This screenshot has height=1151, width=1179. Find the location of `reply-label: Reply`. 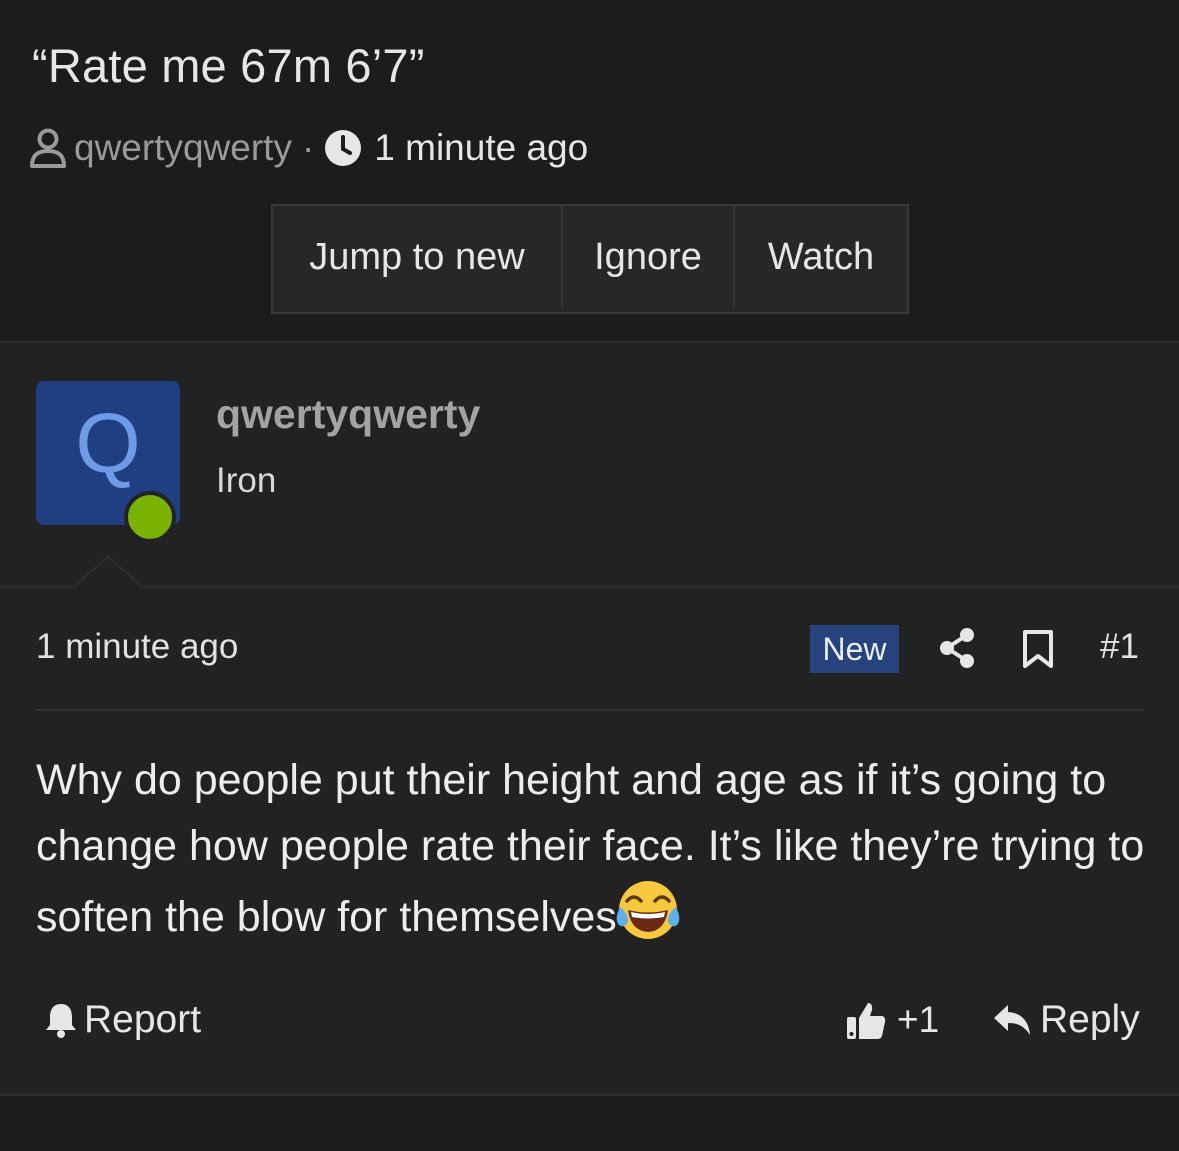

reply-label: Reply is located at coordinates (1090, 1019).